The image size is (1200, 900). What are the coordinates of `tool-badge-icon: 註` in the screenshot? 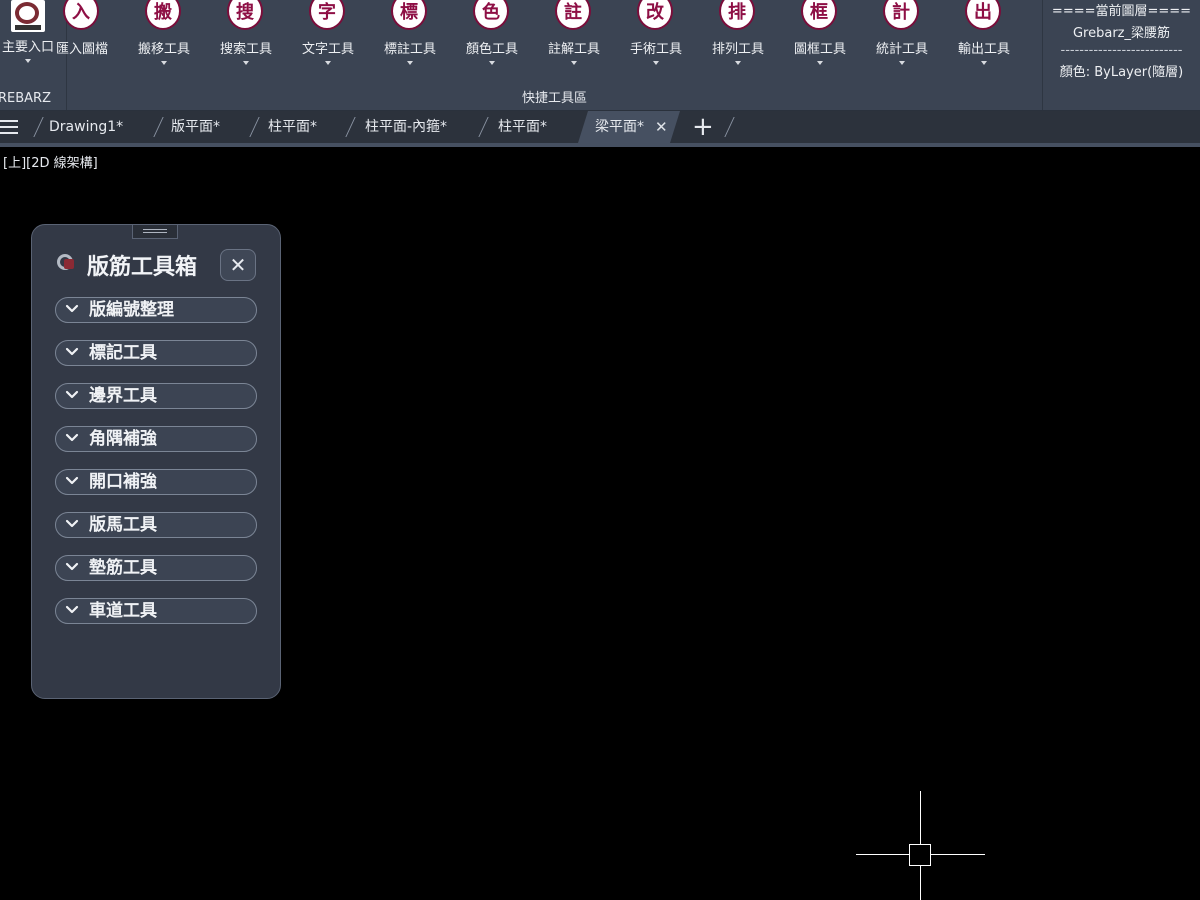 It's located at (574, 17).